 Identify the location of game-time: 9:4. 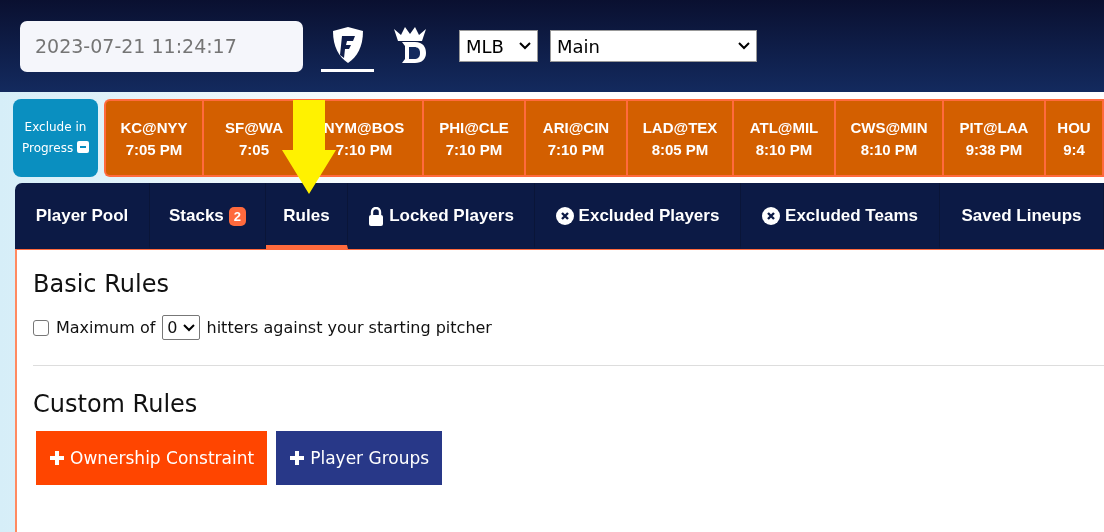
(1074, 149).